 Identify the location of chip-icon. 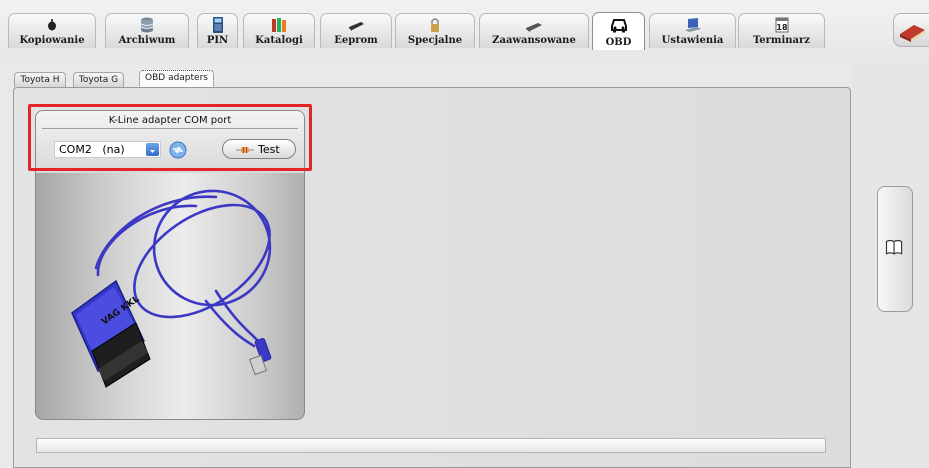
(356, 26).